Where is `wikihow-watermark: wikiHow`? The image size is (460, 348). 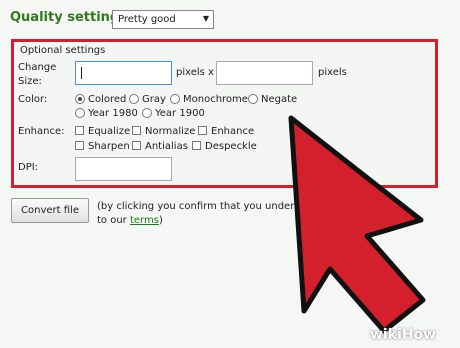
wikihow-watermark: wikiHow is located at coordinates (403, 335).